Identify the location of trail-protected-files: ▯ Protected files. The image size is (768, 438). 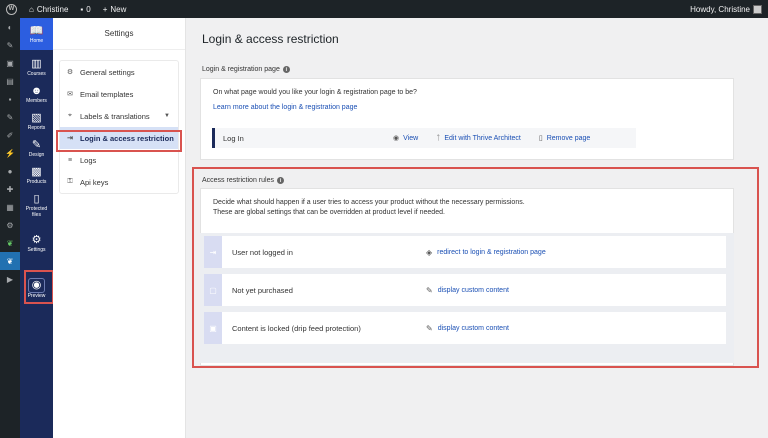
(36, 205).